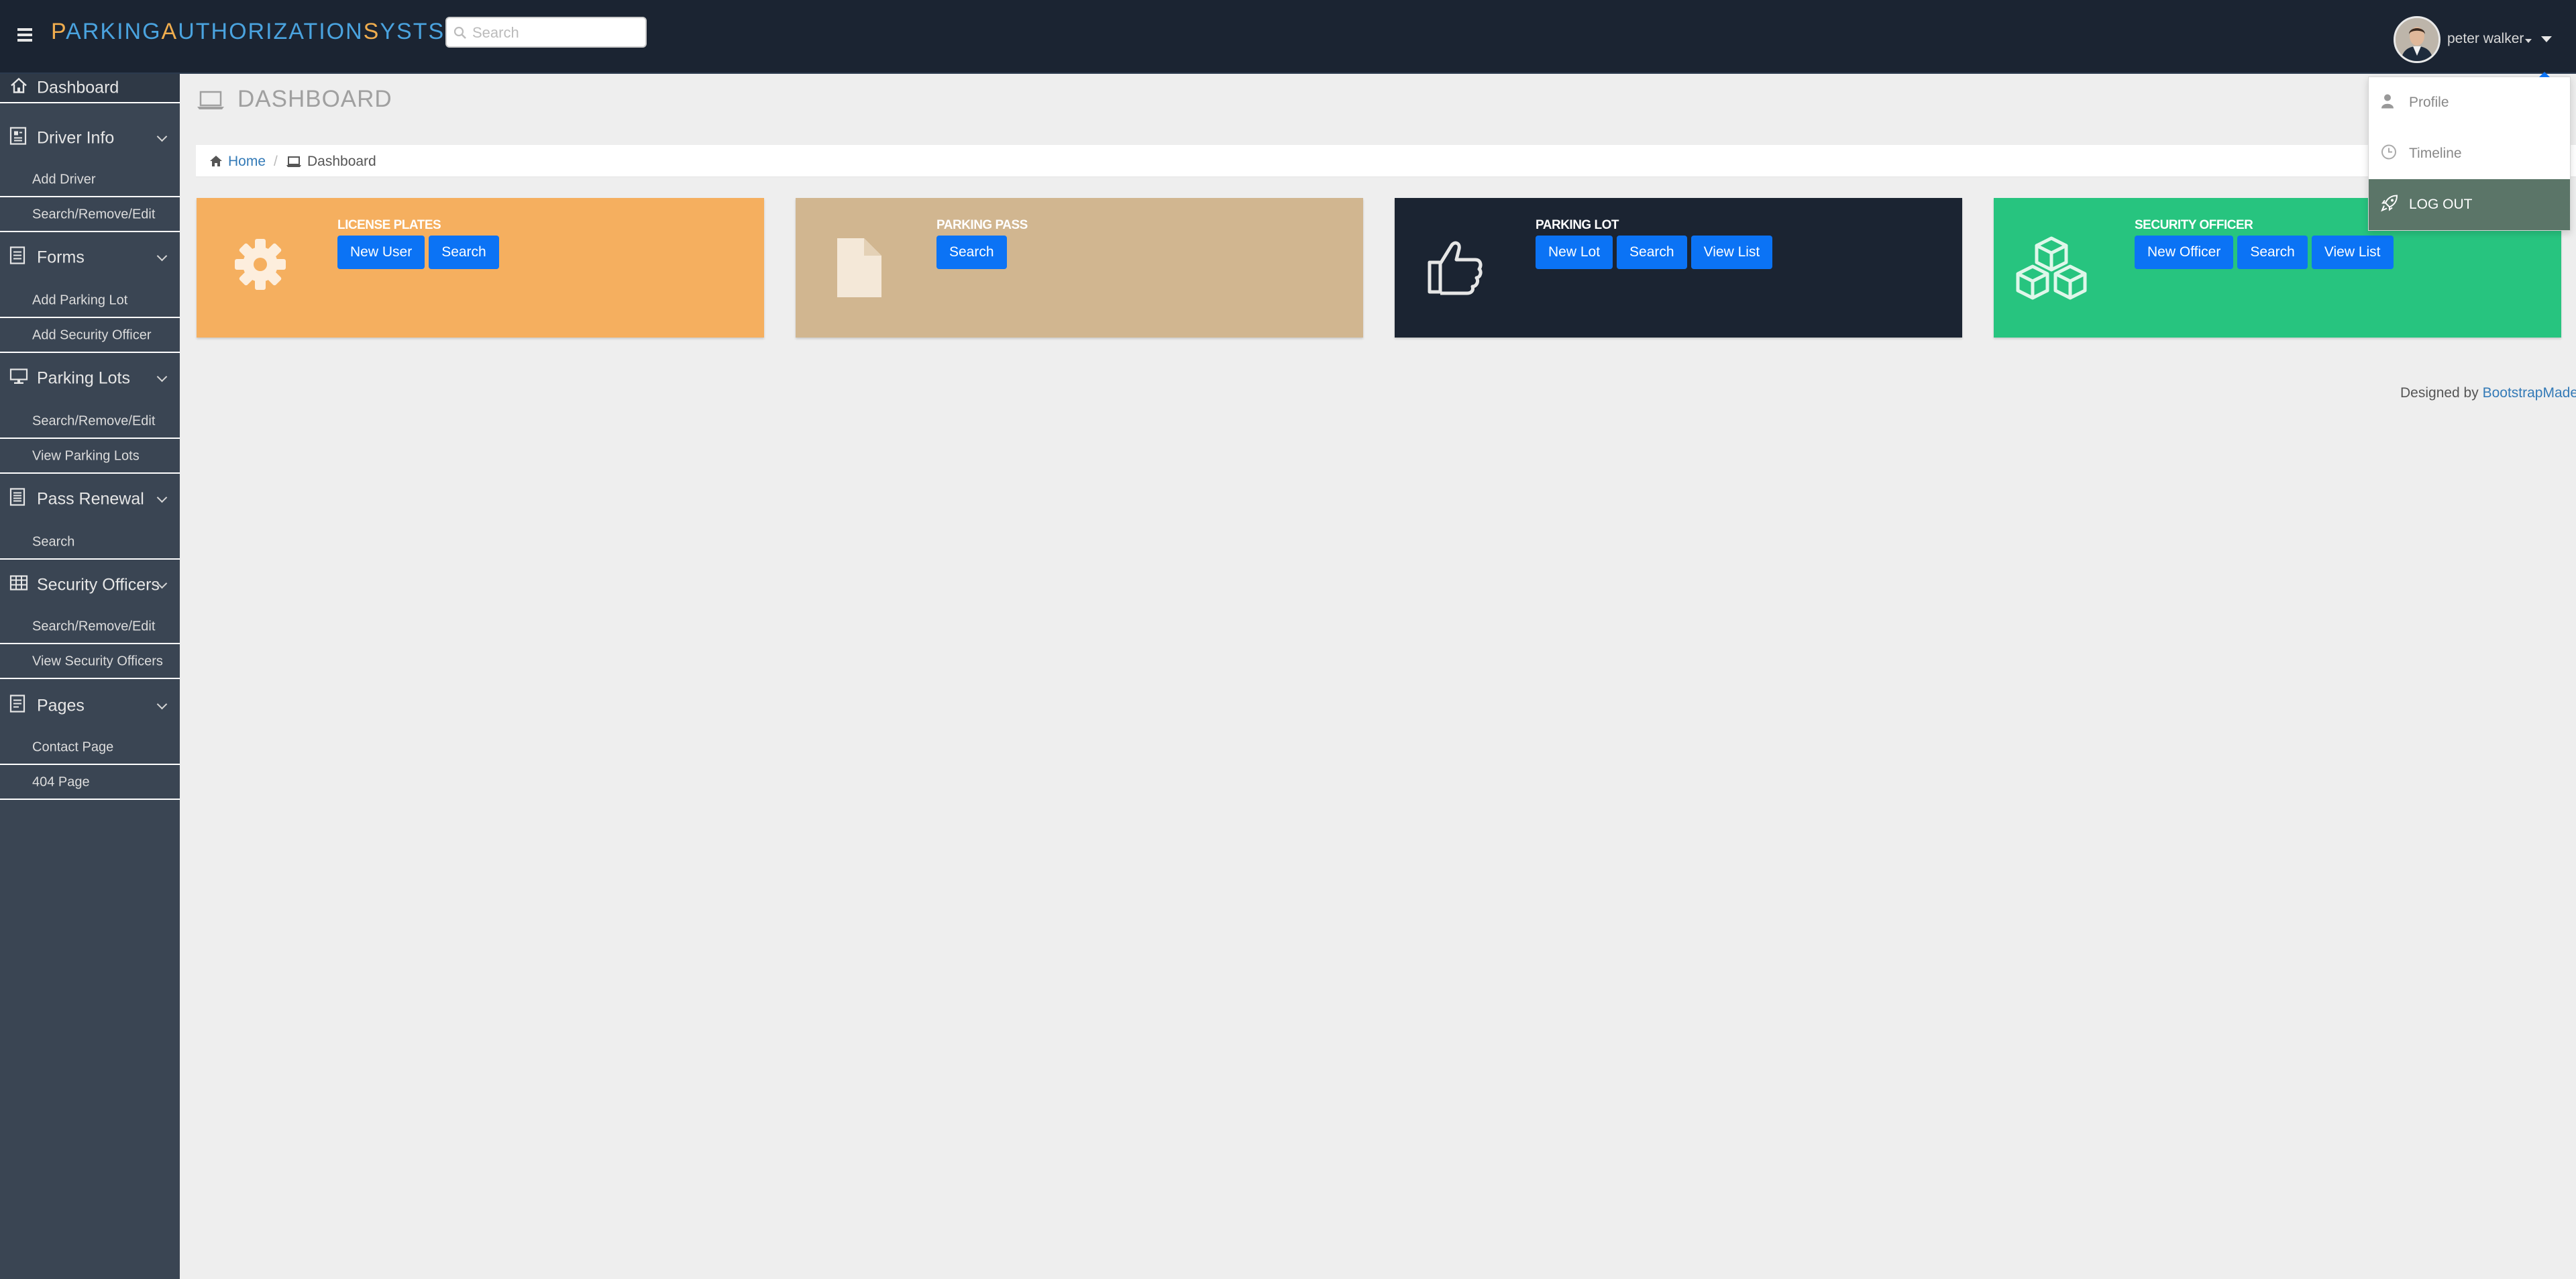  I want to click on user-icon, so click(2387, 103).